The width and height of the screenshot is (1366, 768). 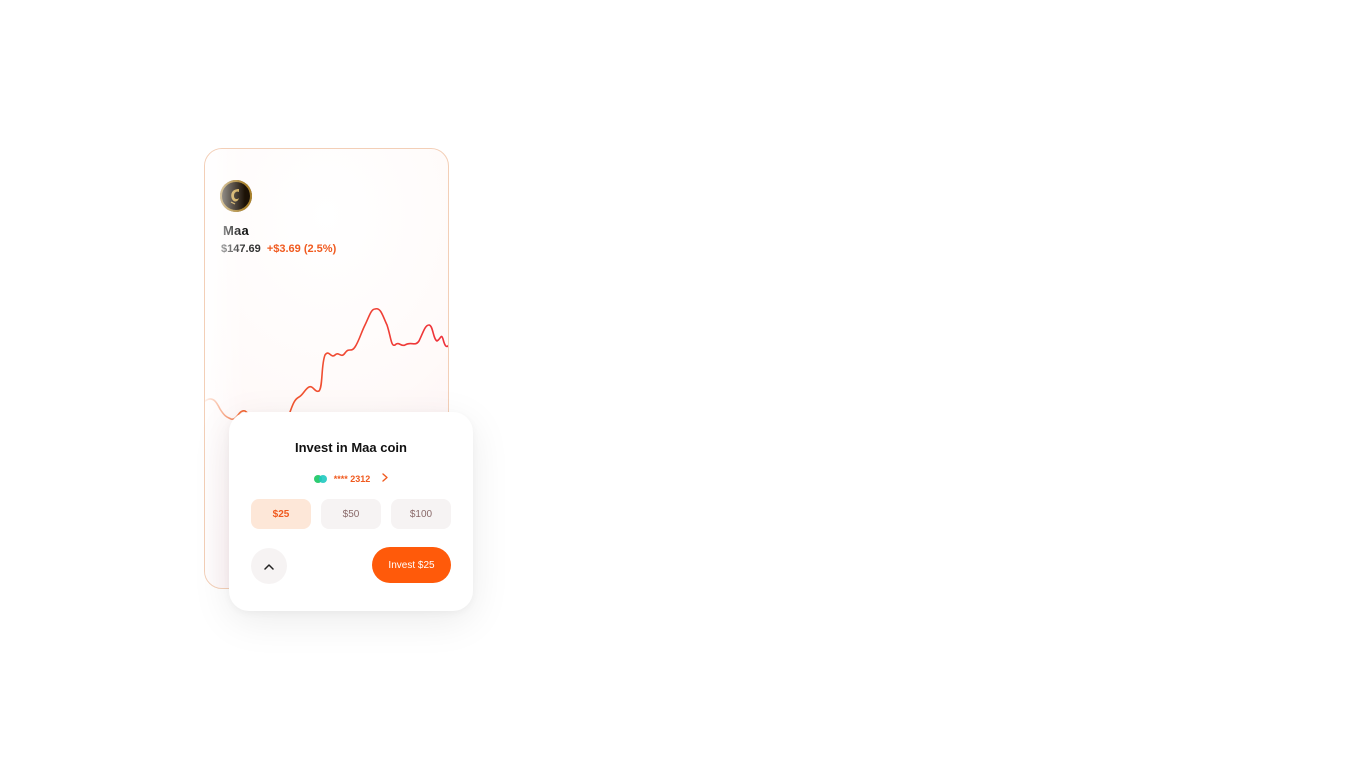 I want to click on chevron-right-icon, so click(x=385, y=479).